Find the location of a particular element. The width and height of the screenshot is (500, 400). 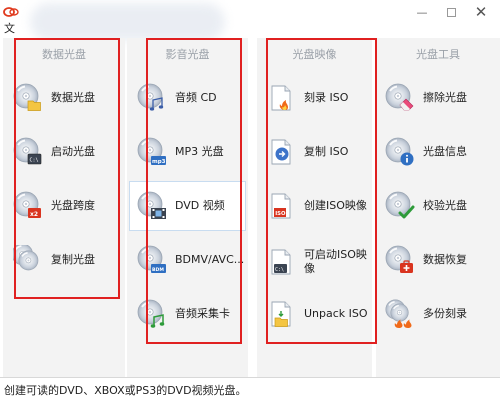

item-label: 启动光盘 is located at coordinates (73, 151).